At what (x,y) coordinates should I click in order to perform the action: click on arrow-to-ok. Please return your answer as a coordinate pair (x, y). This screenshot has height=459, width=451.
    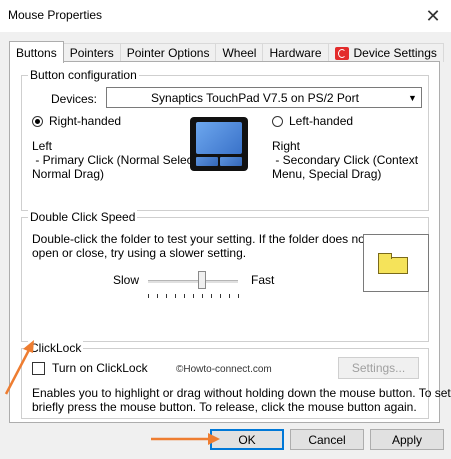
    Looking at the image, I should click on (185, 439).